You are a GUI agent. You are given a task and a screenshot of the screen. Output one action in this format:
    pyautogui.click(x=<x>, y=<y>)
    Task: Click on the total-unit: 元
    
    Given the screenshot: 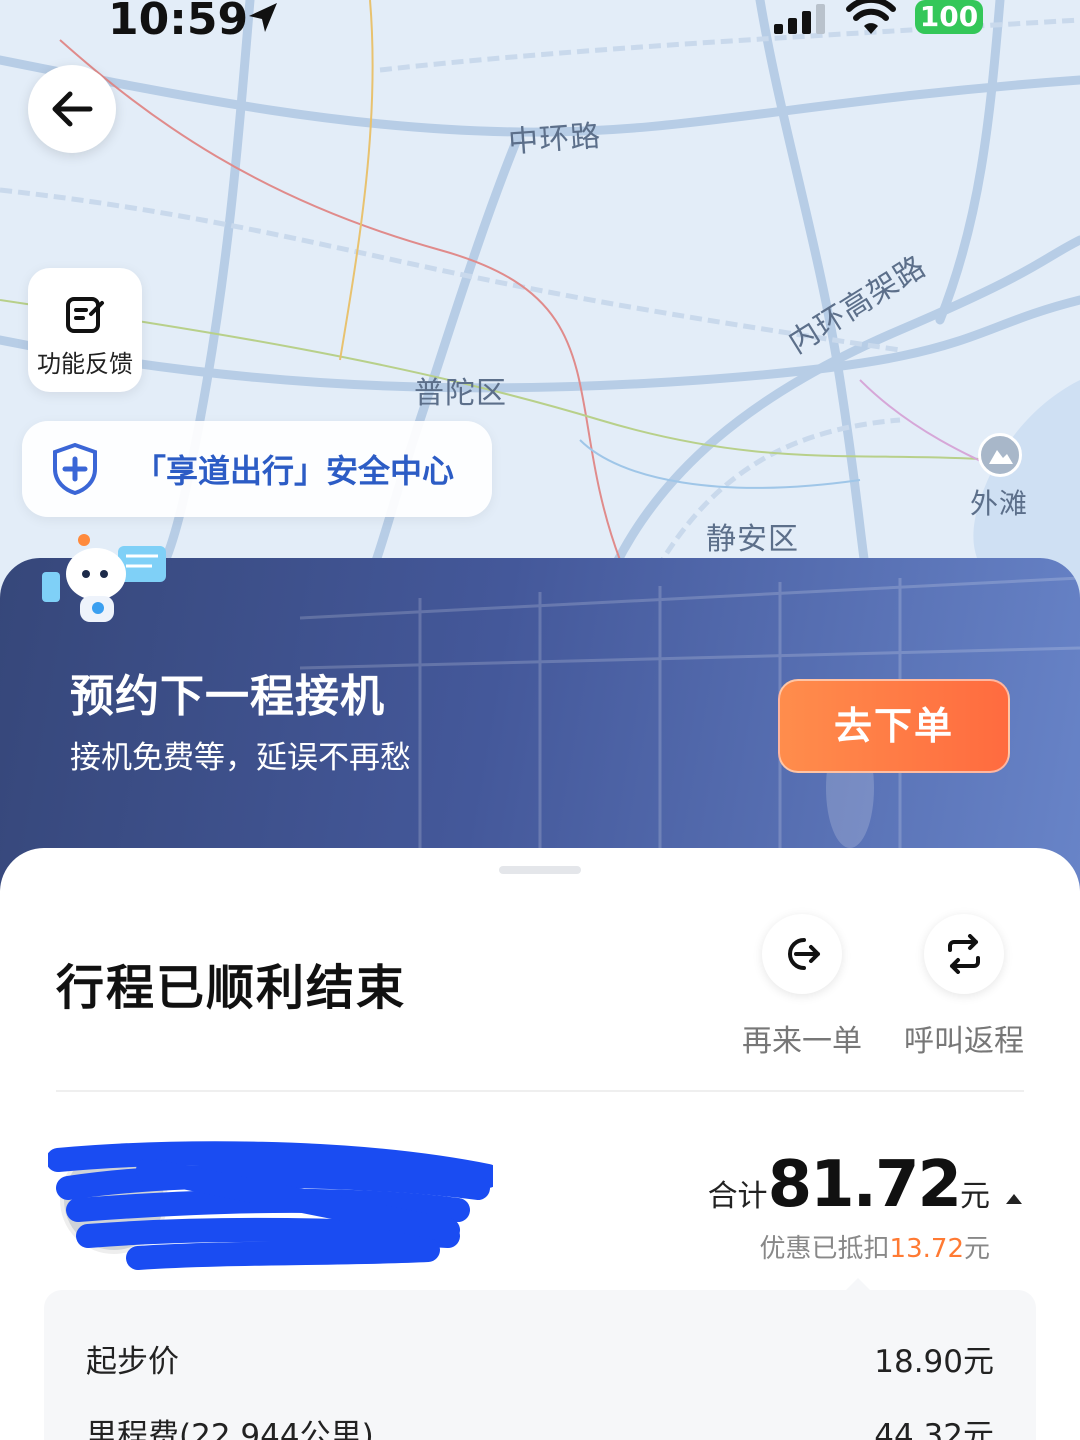 What is the action you would take?
    pyautogui.click(x=975, y=1196)
    